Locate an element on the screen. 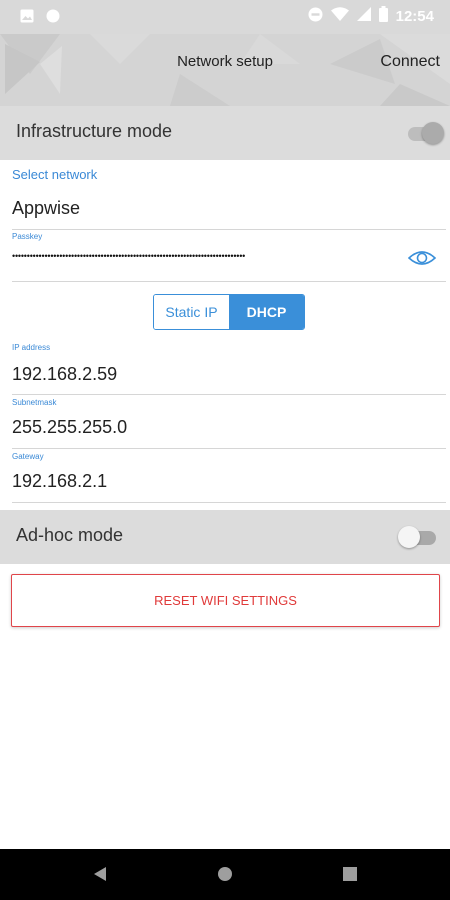 Image resolution: width=450 pixels, height=900 pixels. static-ip-option: Static IP is located at coordinates (191, 312).